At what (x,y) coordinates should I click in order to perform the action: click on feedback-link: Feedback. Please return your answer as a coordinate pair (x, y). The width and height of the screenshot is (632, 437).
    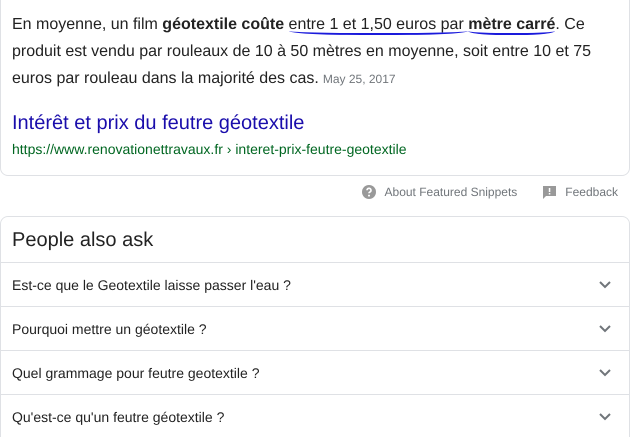
    Looking at the image, I should click on (591, 192).